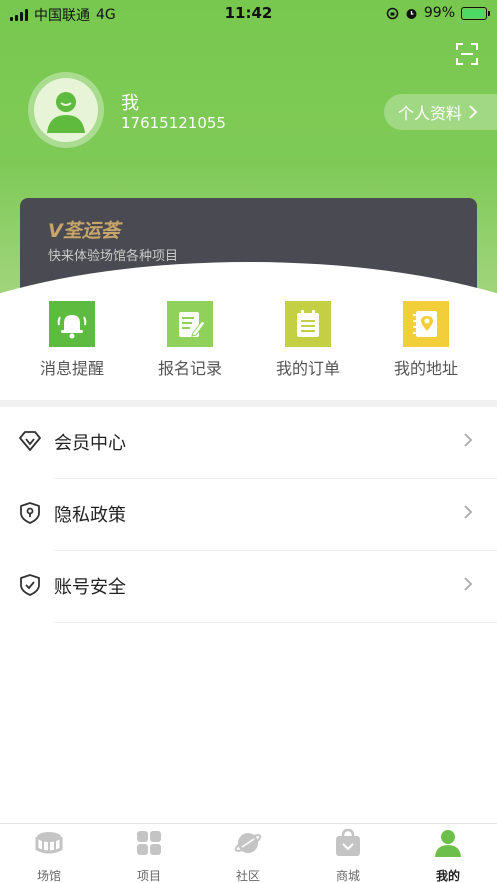 Image resolution: width=497 pixels, height=883 pixels. What do you see at coordinates (248, 443) in the screenshot?
I see `menu-item-membership: 会员中心` at bounding box center [248, 443].